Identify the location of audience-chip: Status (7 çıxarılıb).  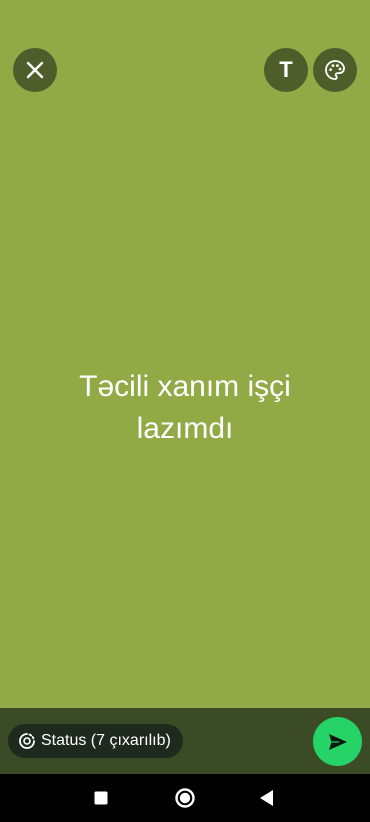
(95, 741).